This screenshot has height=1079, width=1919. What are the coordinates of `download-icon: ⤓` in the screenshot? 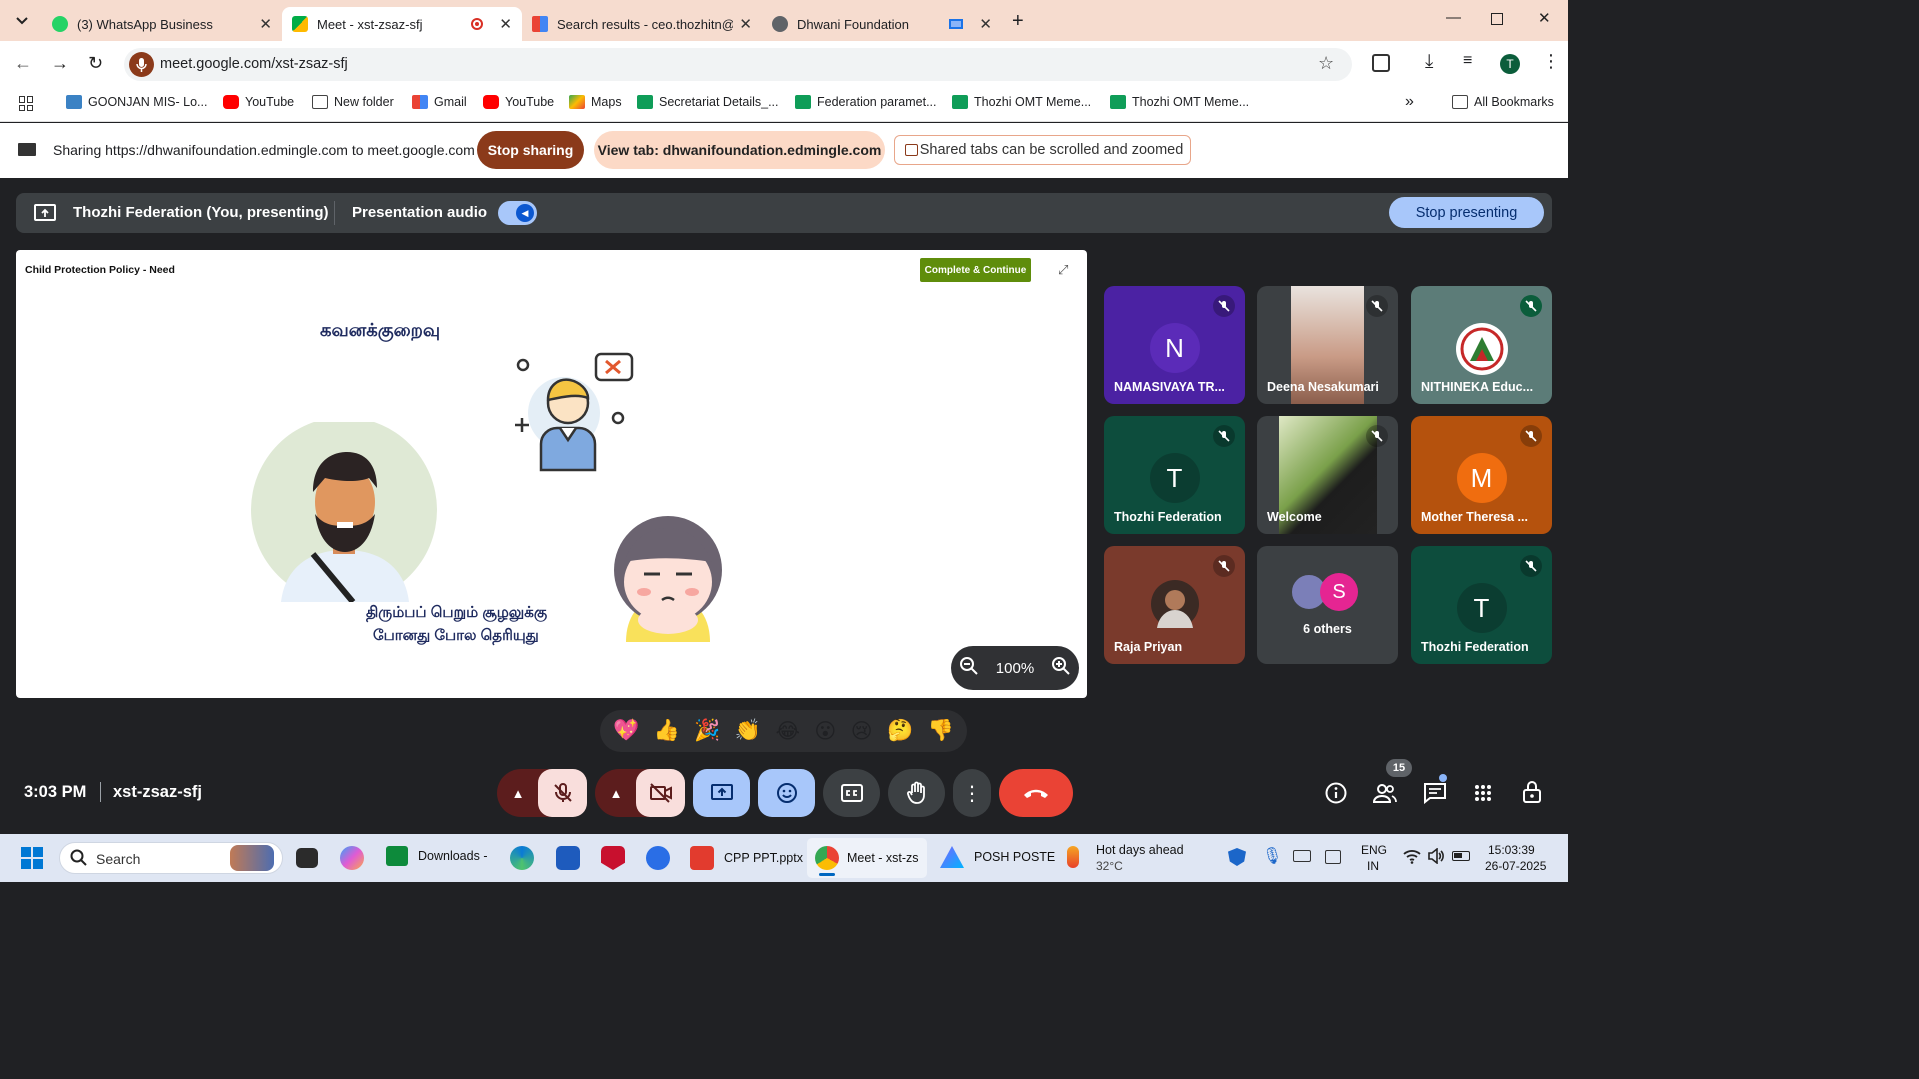 It's located at (1429, 62).